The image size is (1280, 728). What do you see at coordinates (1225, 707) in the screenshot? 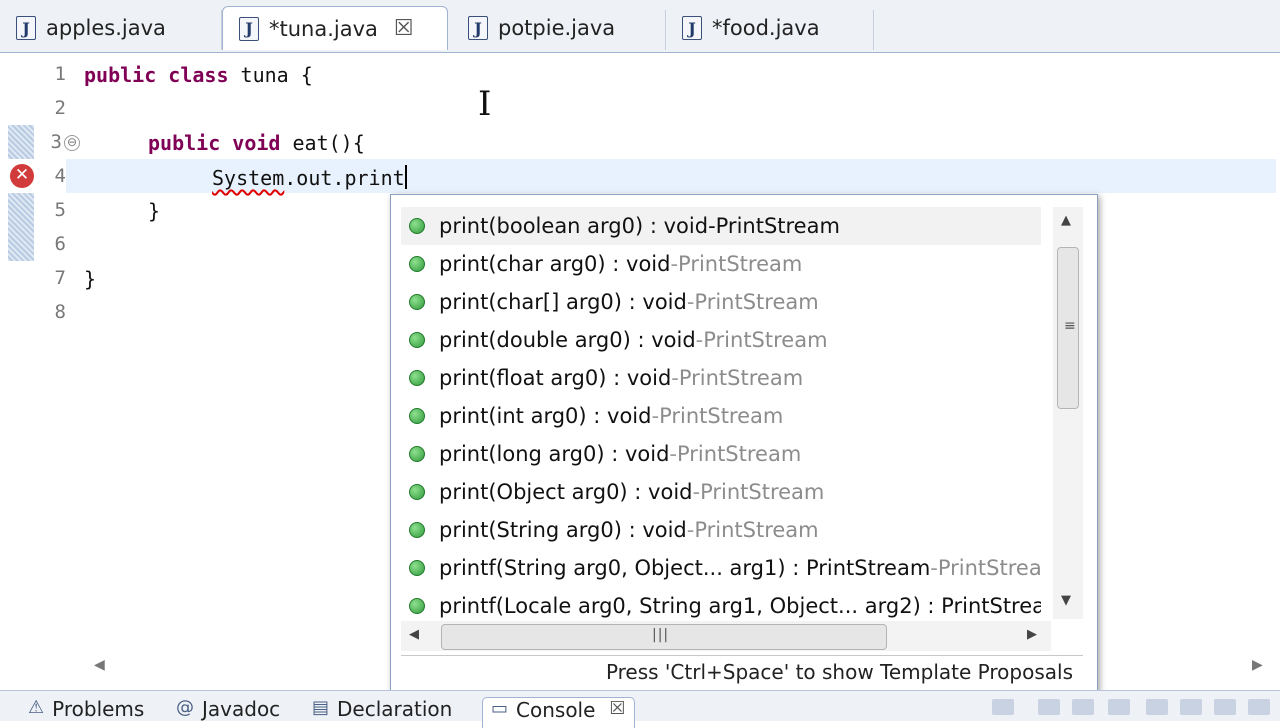
I see `display-console-icon` at bounding box center [1225, 707].